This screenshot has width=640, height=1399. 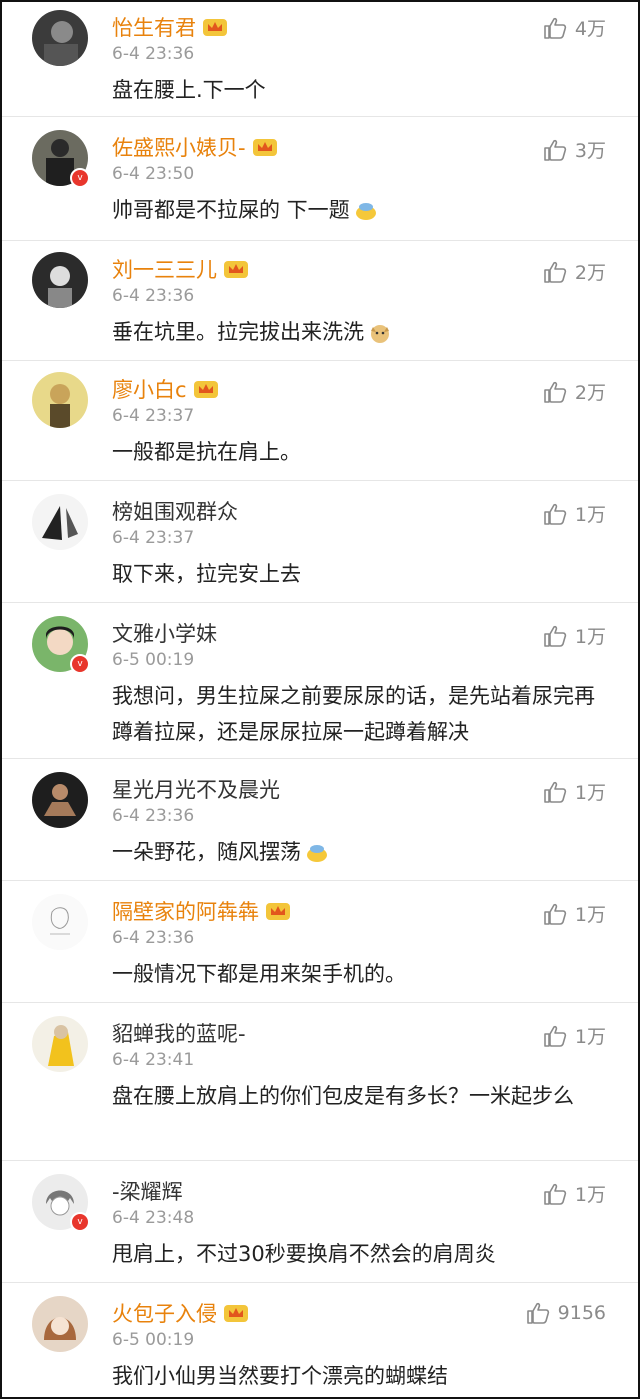 I want to click on comment-text: 盘在腰上.下一个, so click(x=189, y=90).